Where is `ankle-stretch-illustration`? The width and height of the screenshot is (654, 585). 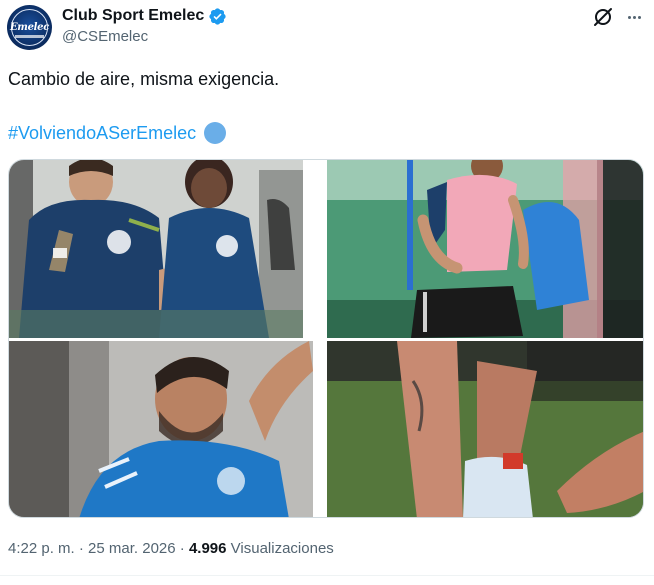 ankle-stretch-illustration is located at coordinates (485, 429).